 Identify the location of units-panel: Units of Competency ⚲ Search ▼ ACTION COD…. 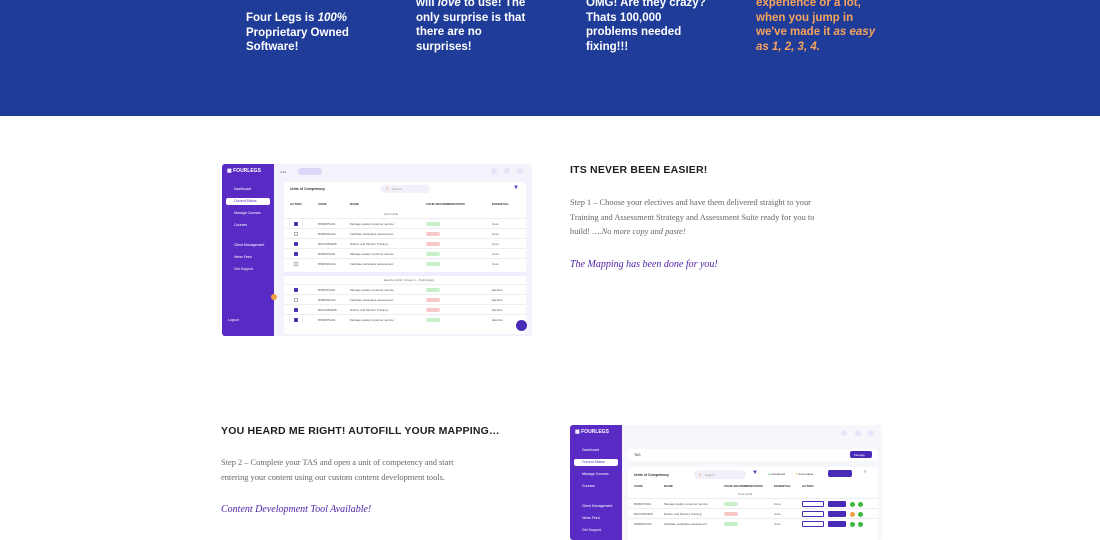
(405, 258).